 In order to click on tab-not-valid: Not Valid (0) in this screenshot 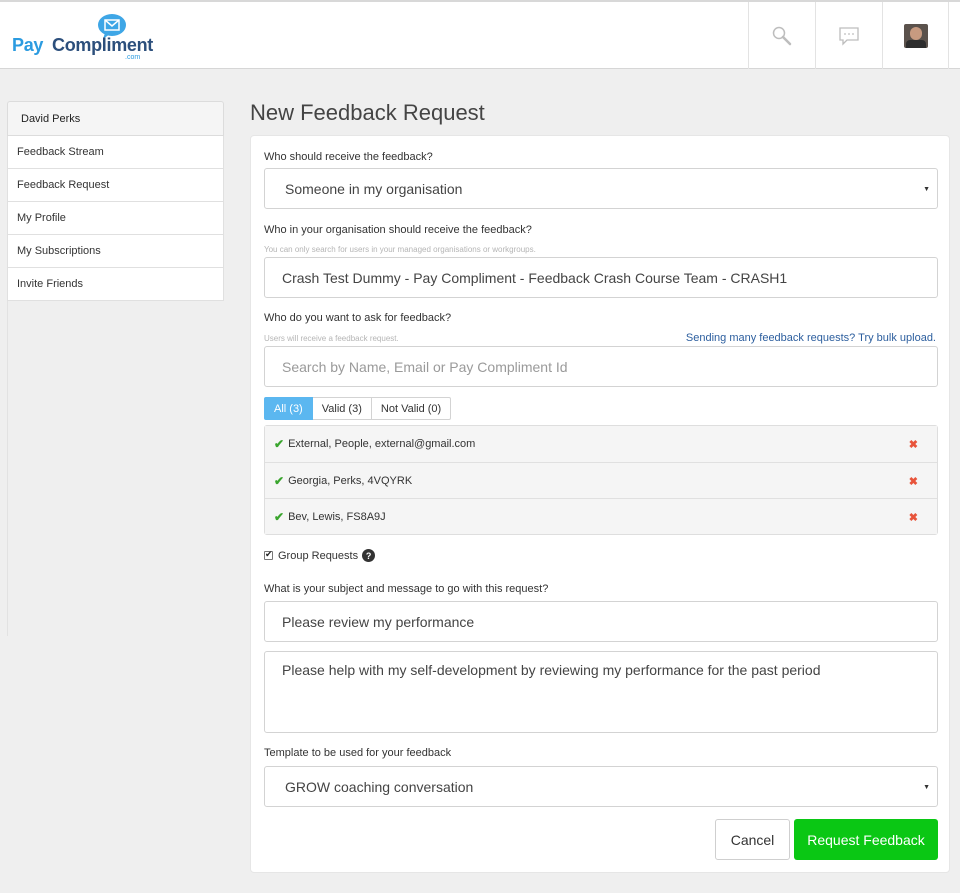, I will do `click(411, 408)`.